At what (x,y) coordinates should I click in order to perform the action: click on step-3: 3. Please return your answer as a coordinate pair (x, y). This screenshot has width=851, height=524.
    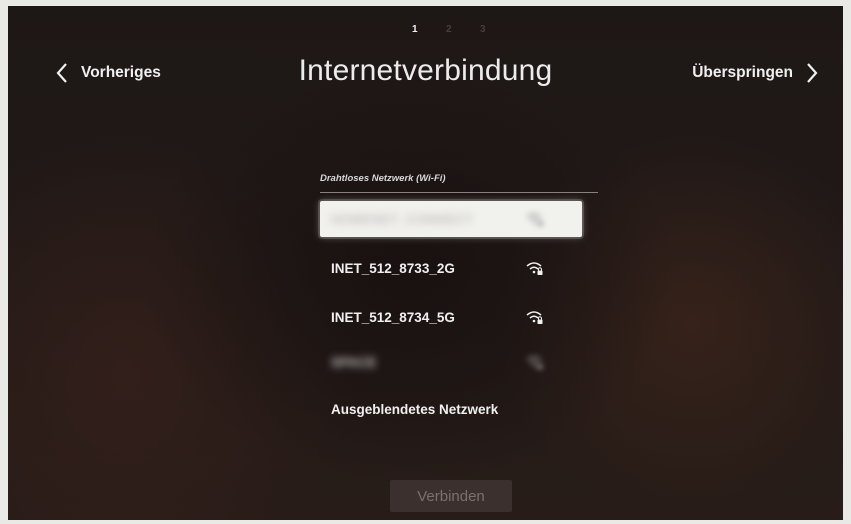
    Looking at the image, I should click on (483, 29).